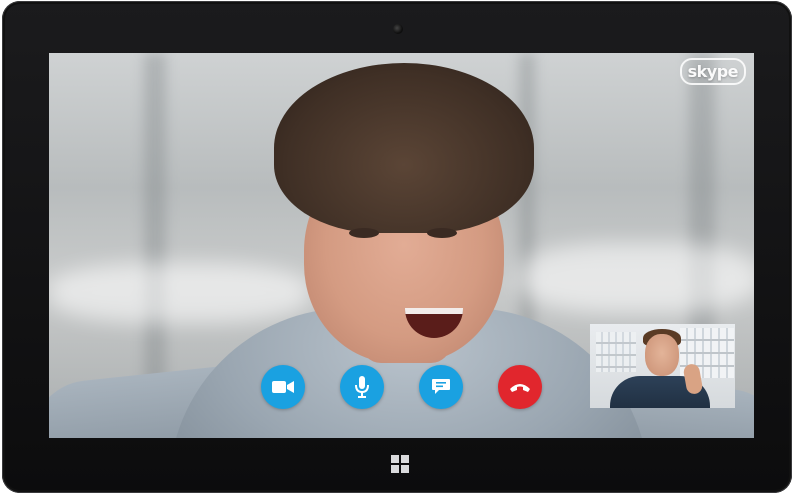 This screenshot has height=495, width=794. I want to click on caller-eye-right, so click(442, 233).